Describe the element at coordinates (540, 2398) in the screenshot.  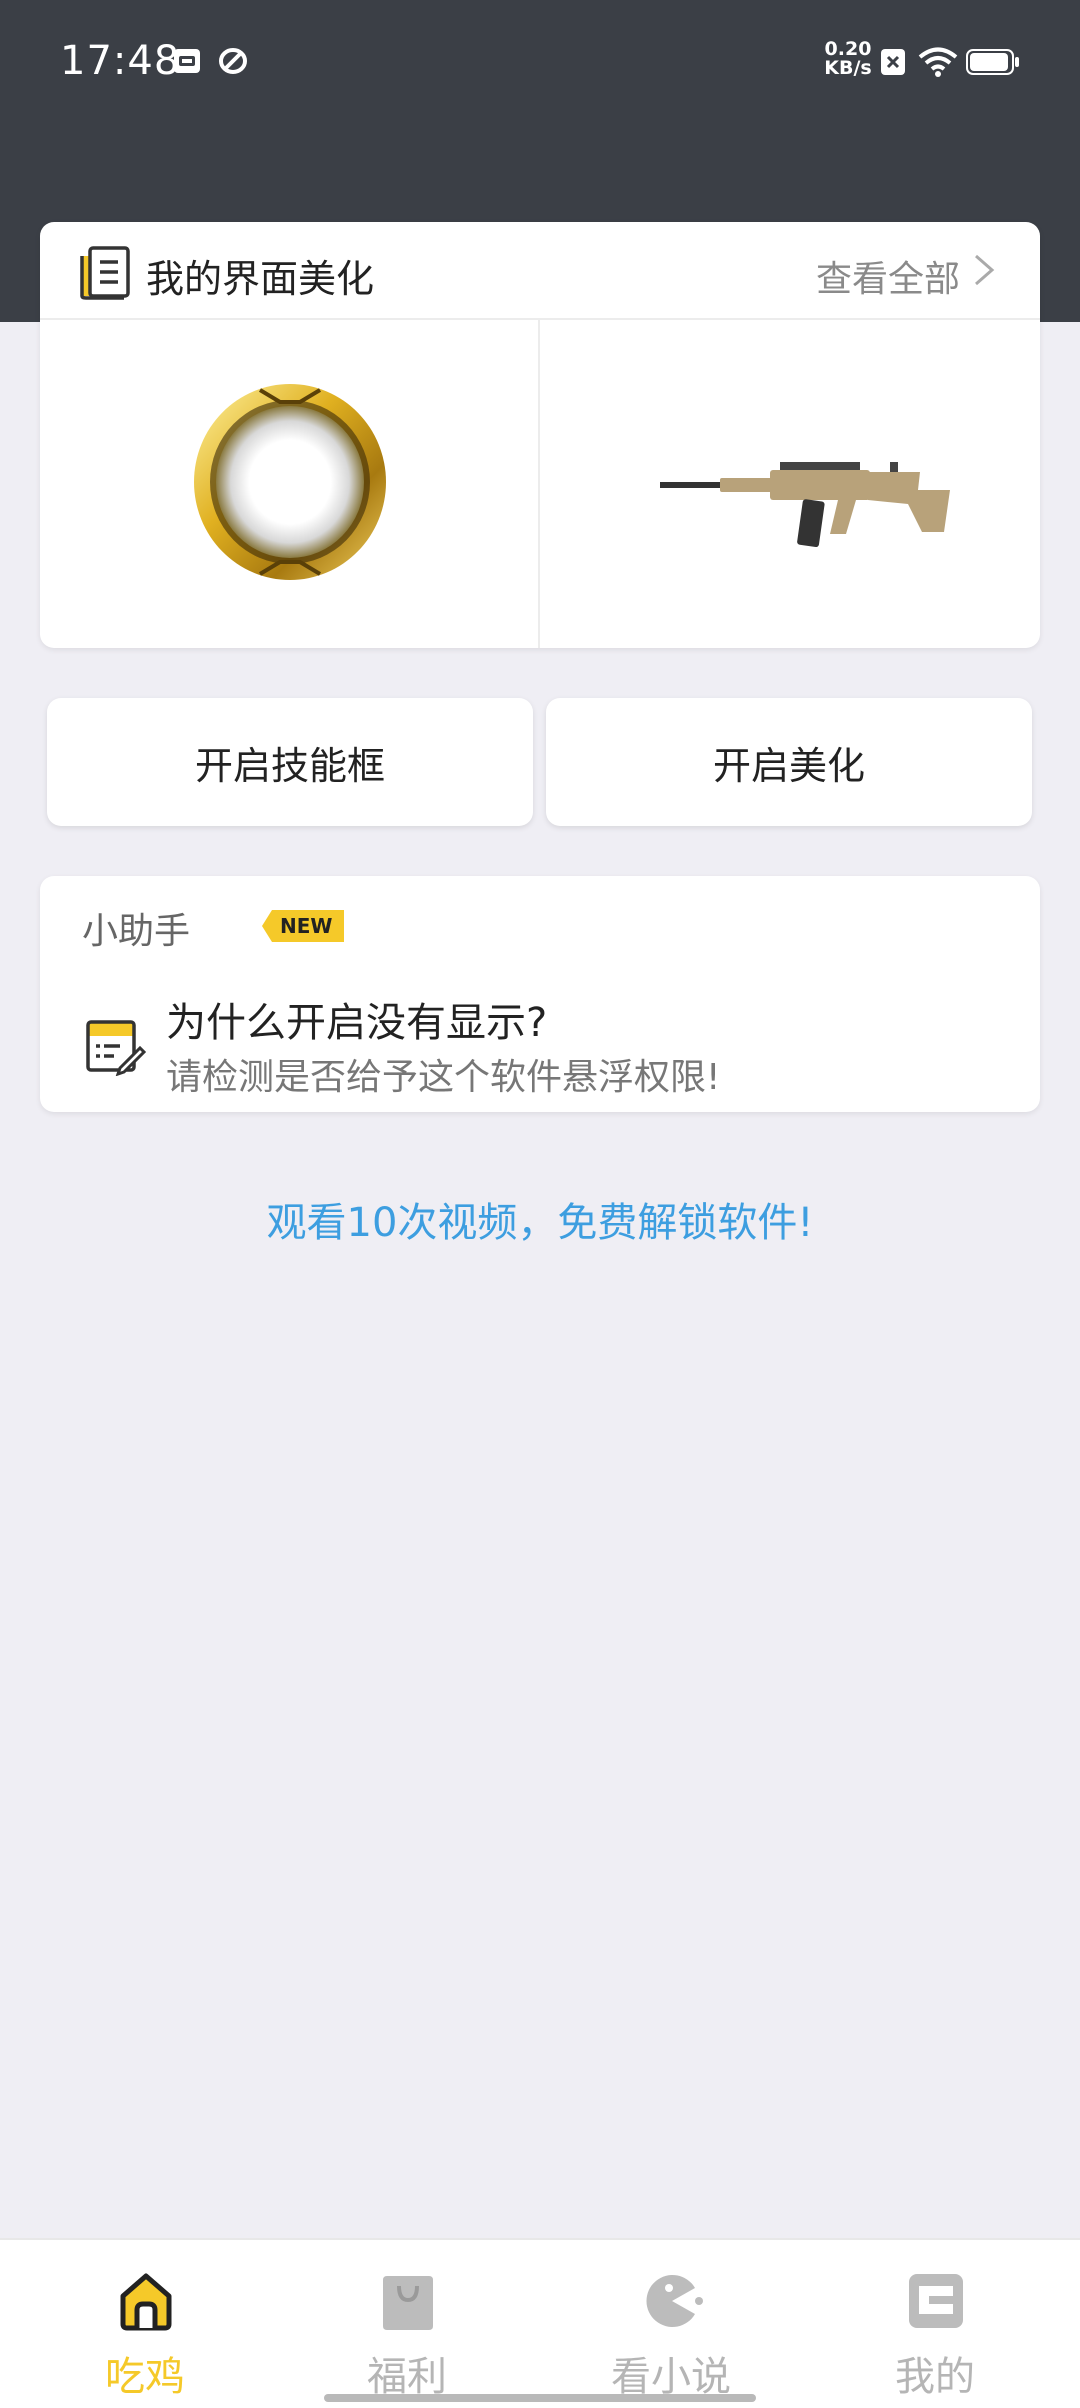
I see `home-indicator` at that location.